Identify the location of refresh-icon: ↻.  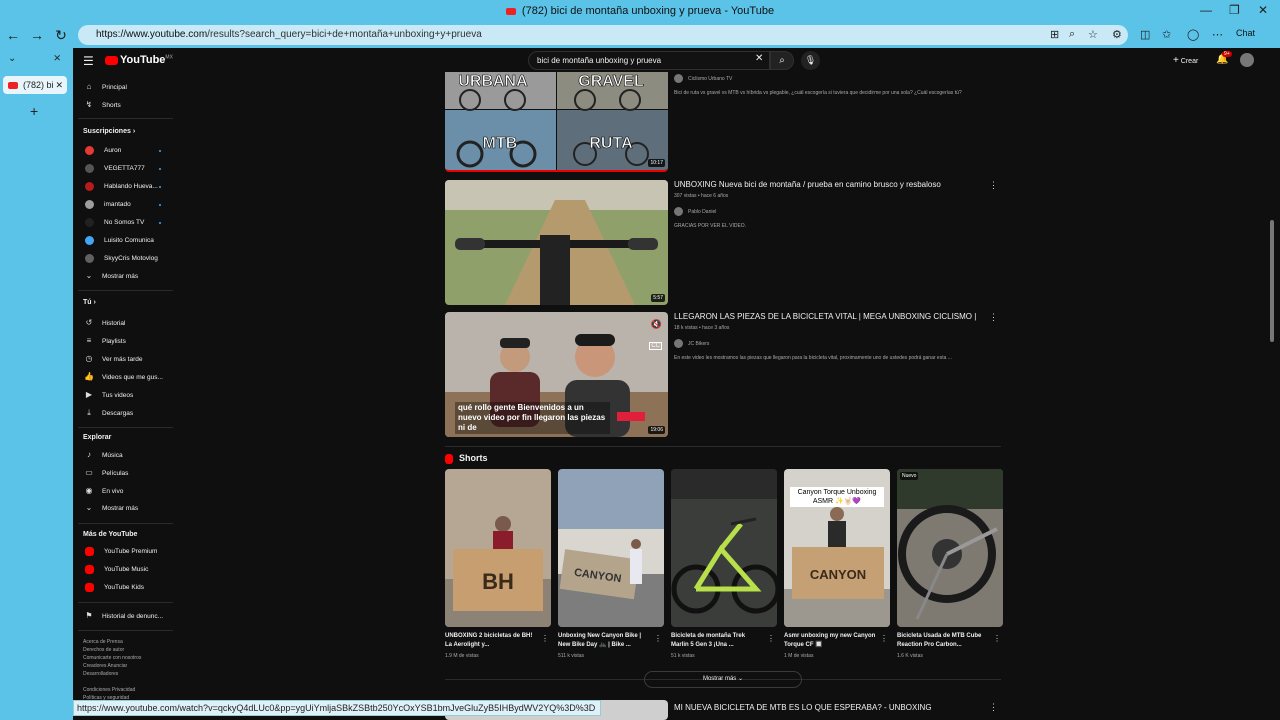
(61, 35).